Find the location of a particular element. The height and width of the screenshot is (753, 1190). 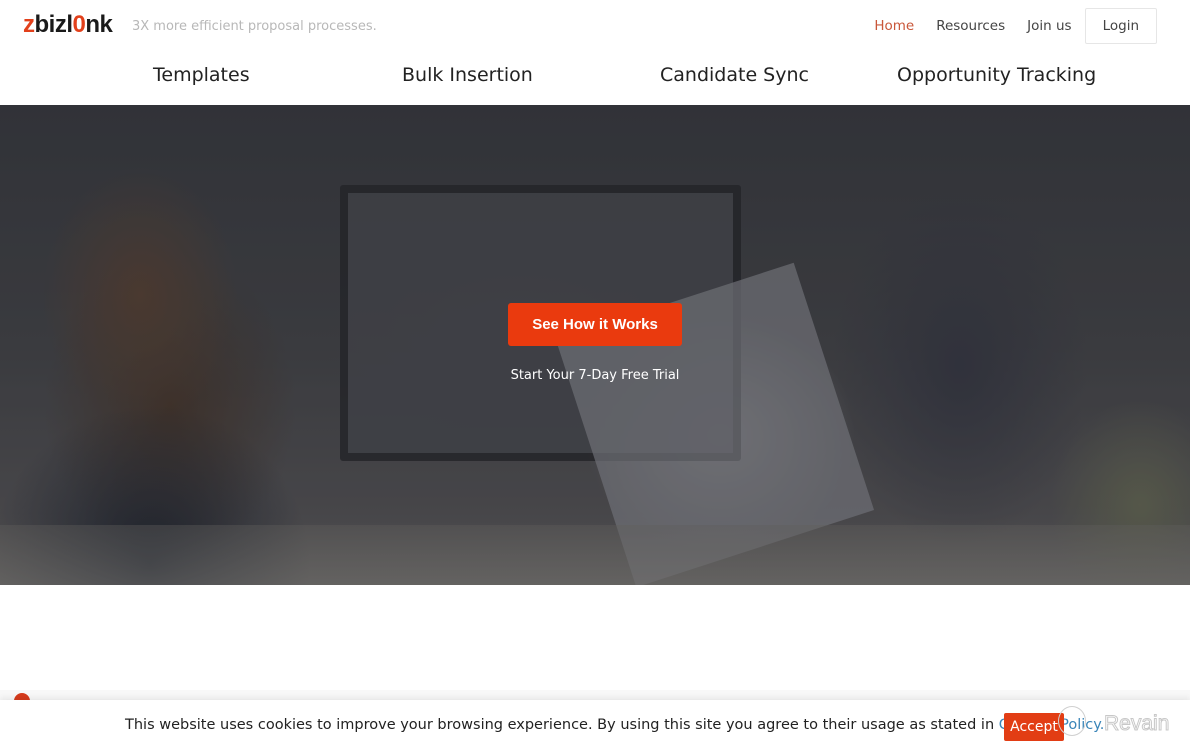

subnav-opportunity-tracking: Opportunity Tracking is located at coordinates (996, 75).